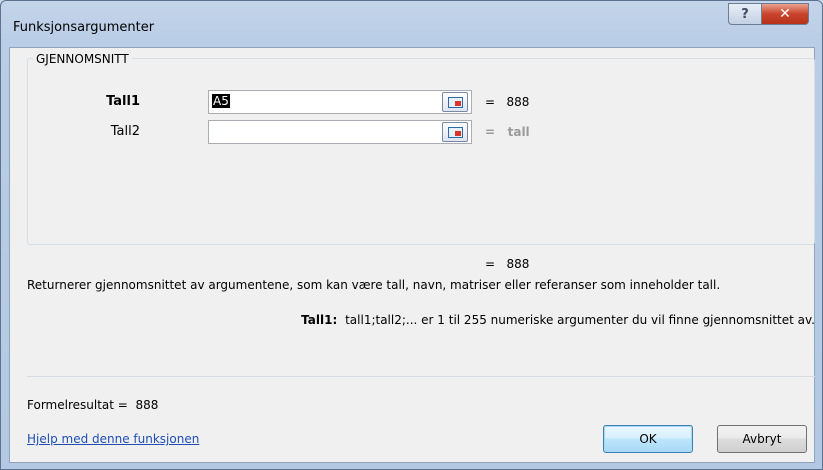 This screenshot has width=823, height=470. I want to click on formula-result: Formelresultat = 888, so click(92, 405).